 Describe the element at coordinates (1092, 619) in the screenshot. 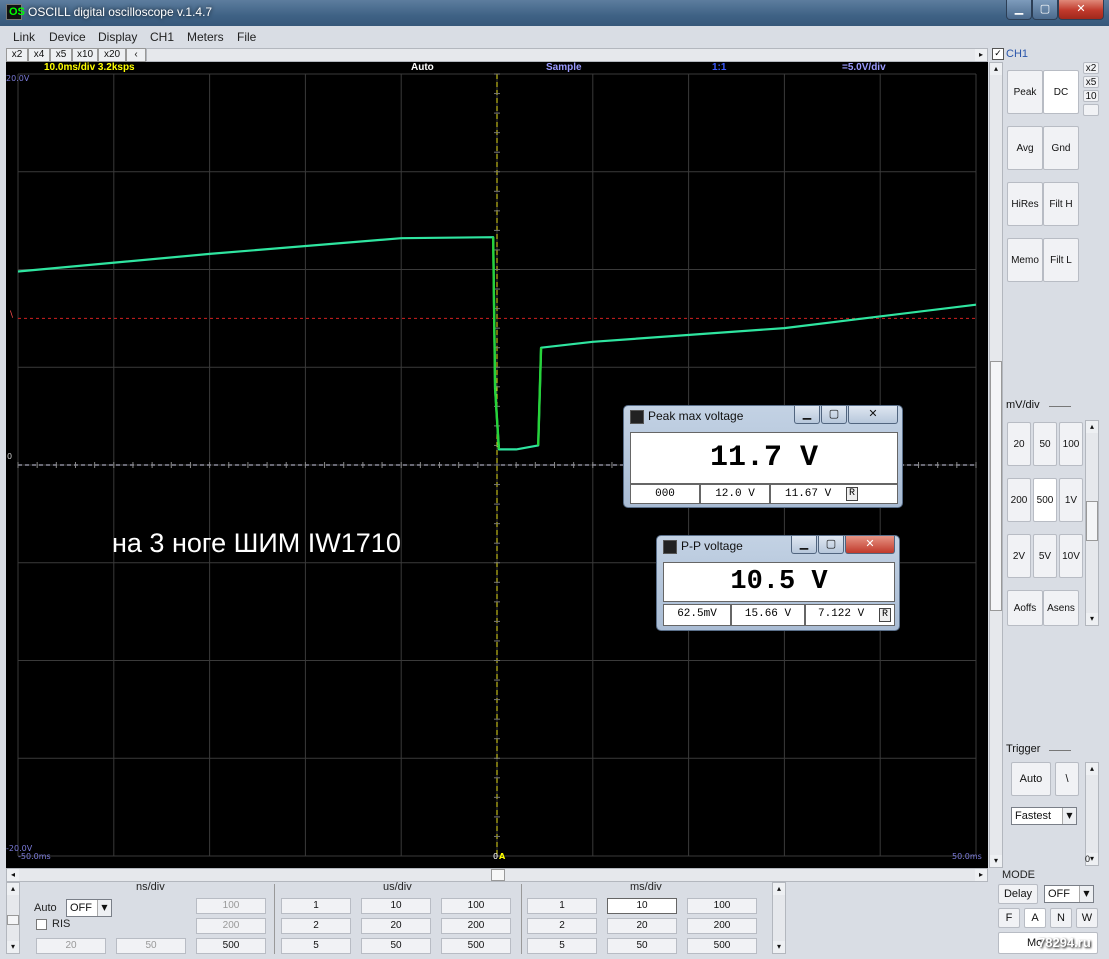

I see `volts-scroll-down-icon: ▾` at that location.